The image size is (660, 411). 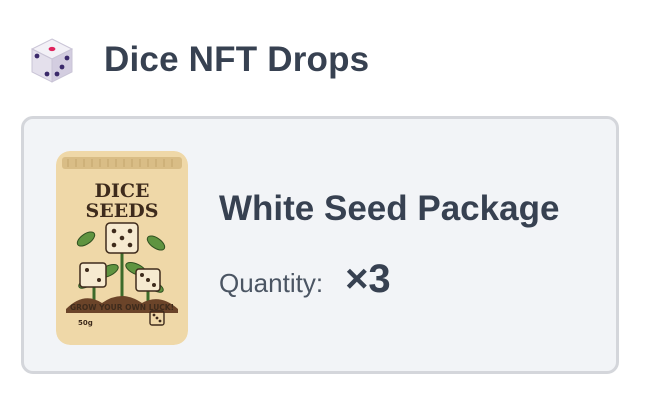 I want to click on quantity-value: ×3, so click(x=368, y=279).